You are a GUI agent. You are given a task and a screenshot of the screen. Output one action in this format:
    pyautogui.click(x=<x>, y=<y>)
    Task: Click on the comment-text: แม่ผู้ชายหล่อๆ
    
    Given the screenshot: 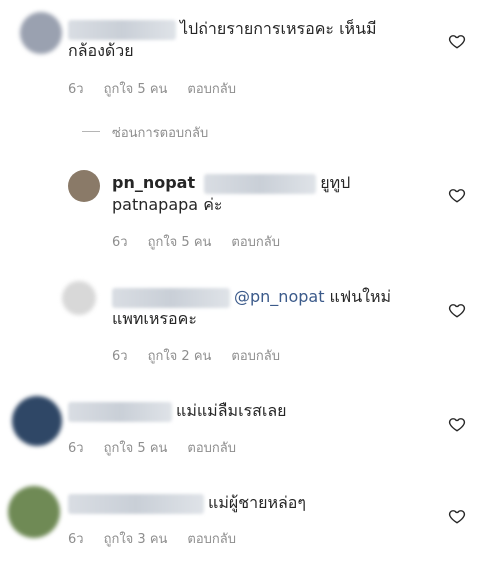 What is the action you would take?
    pyautogui.click(x=248, y=503)
    